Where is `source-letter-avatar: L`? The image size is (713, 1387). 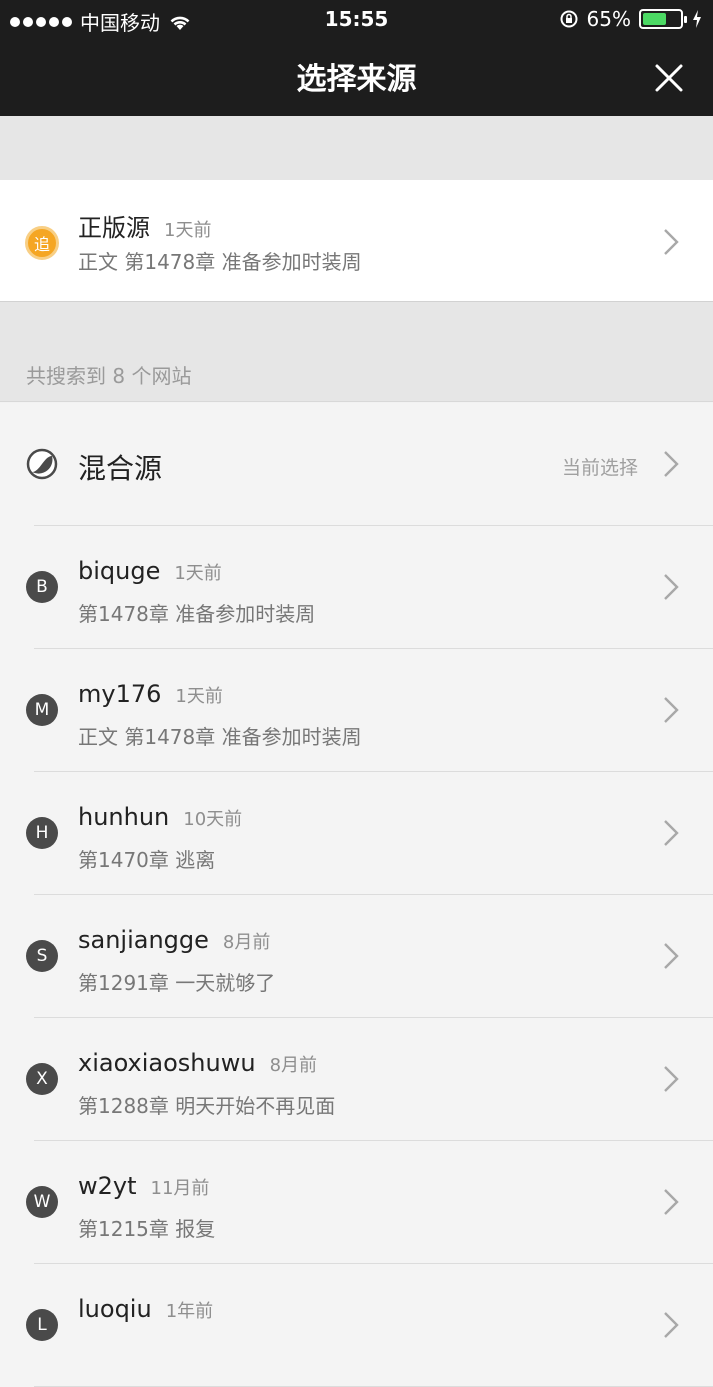 source-letter-avatar: L is located at coordinates (42, 1325).